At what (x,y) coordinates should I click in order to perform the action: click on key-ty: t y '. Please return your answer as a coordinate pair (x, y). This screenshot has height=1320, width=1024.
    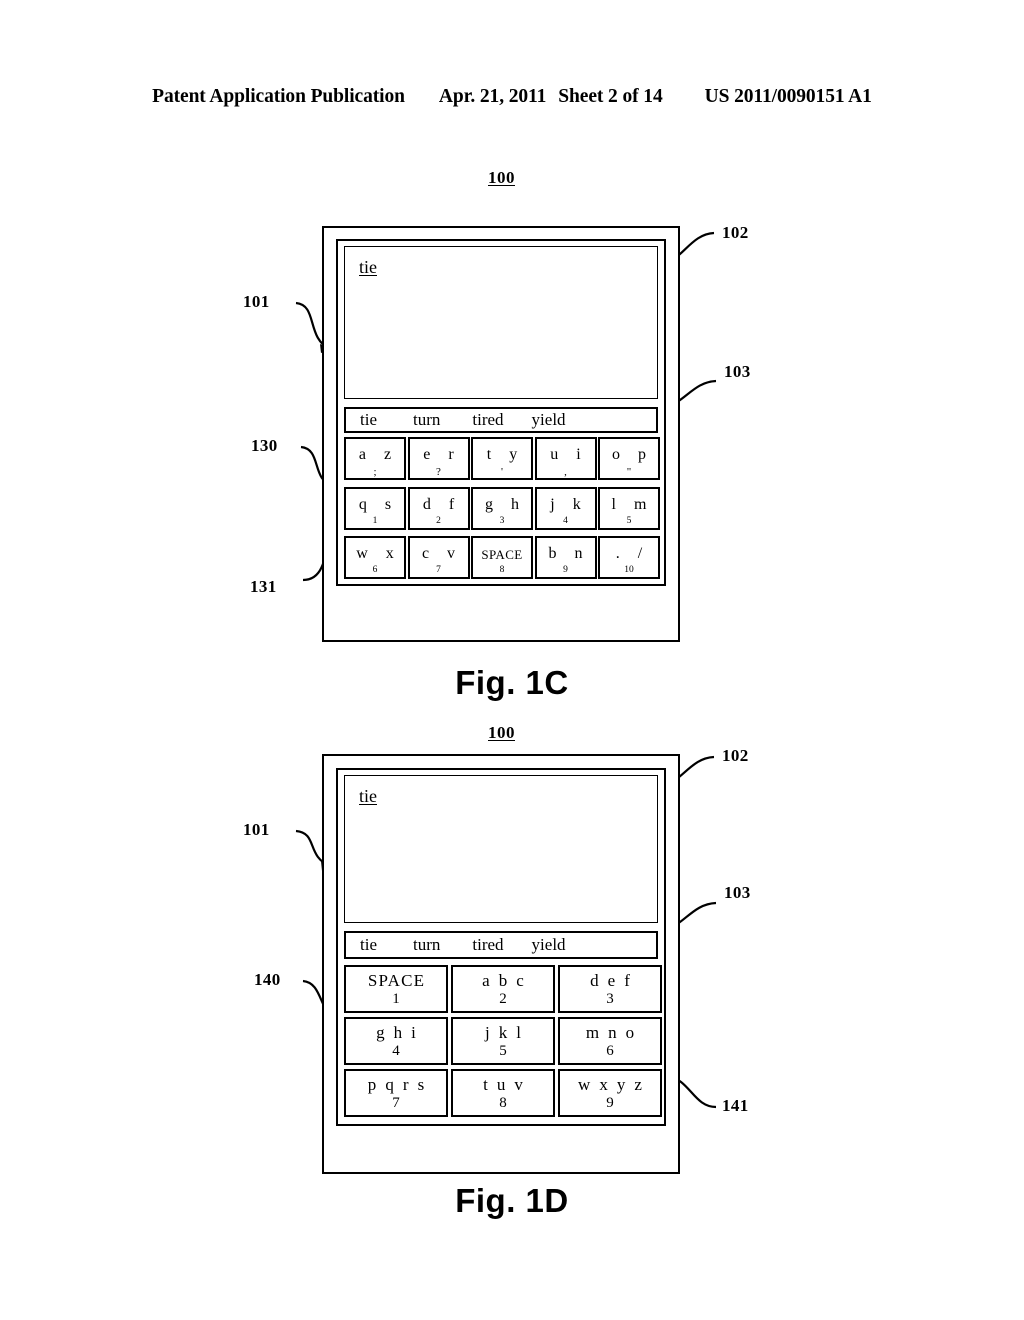
    Looking at the image, I should click on (502, 458).